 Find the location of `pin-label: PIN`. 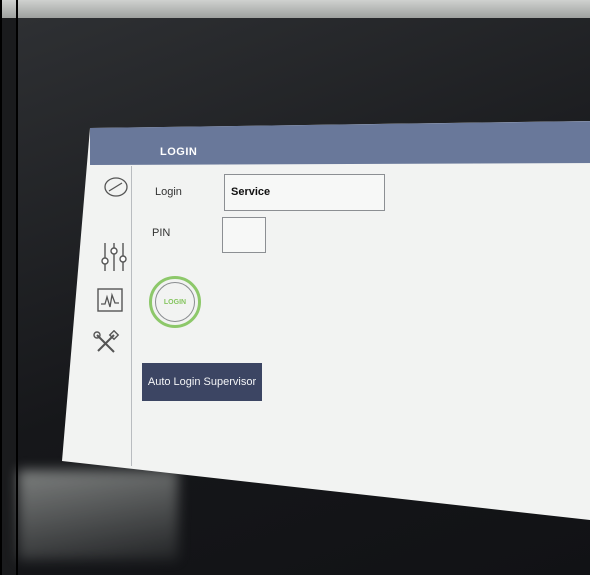

pin-label: PIN is located at coordinates (161, 233).